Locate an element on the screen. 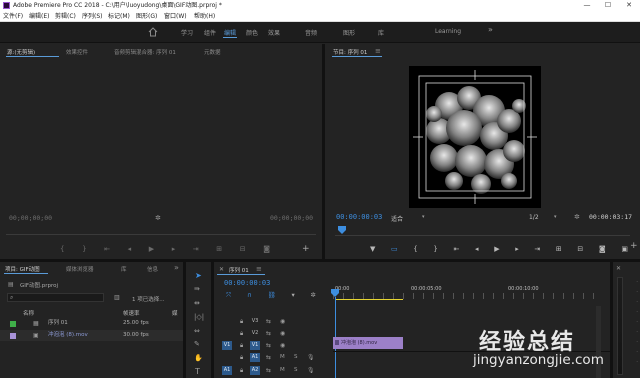 Image resolution: width=640 pixels, height=378 pixels. minimize-button: — is located at coordinates (587, 5).